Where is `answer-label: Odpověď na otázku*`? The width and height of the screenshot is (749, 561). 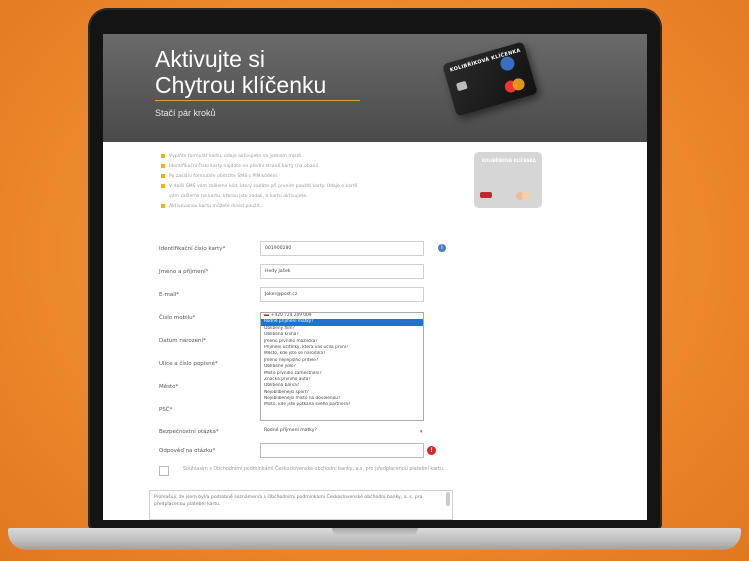
answer-label: Odpověď na otázku* is located at coordinates (187, 451).